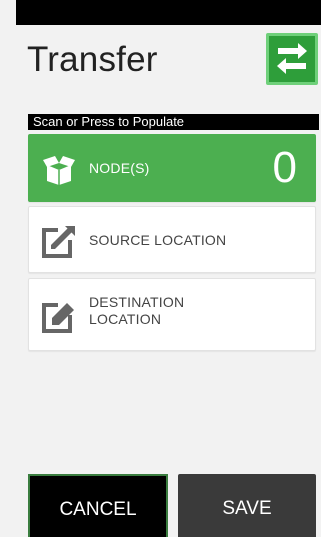 This screenshot has width=321, height=537. I want to click on nodes-label: NODE(S), so click(119, 168).